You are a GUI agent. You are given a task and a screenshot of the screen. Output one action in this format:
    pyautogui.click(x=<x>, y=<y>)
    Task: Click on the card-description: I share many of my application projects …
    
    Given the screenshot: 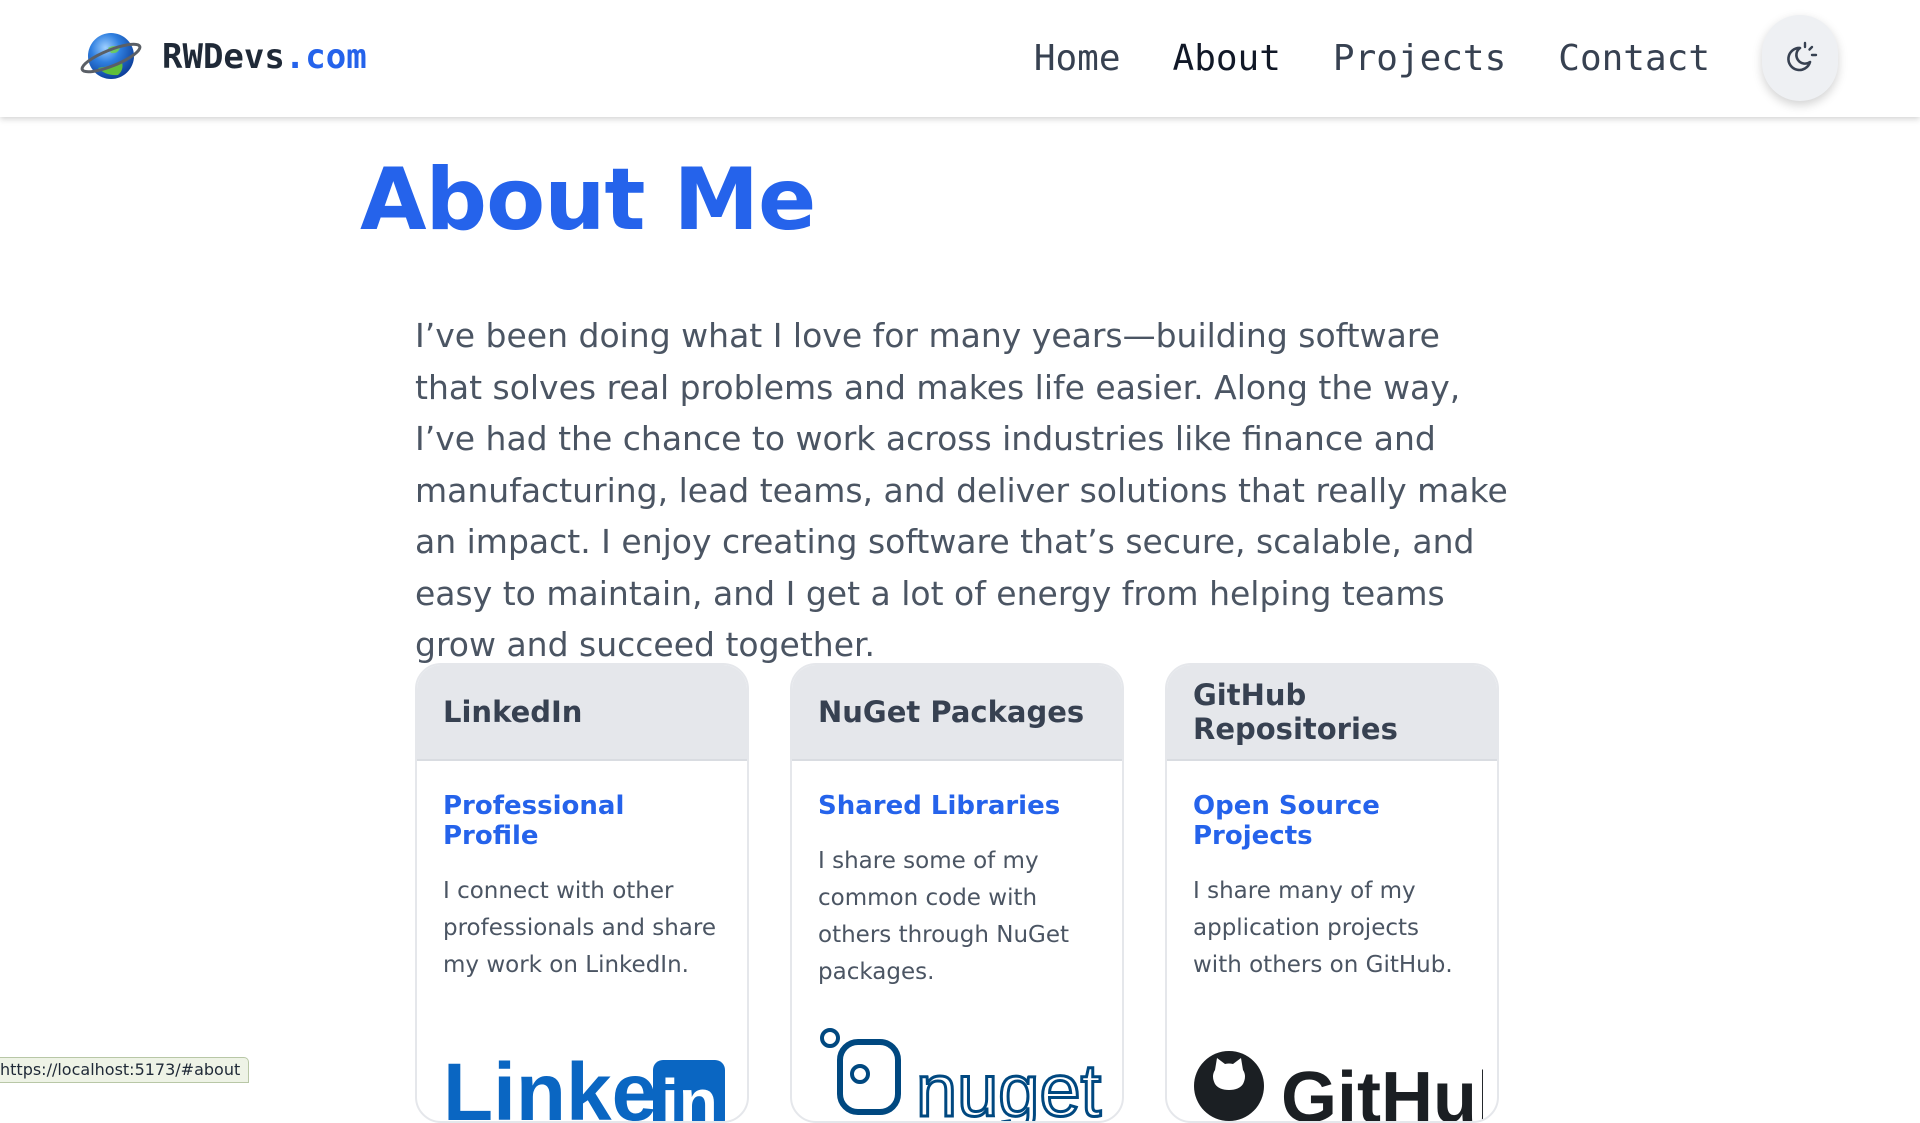 What is the action you would take?
    pyautogui.click(x=1323, y=928)
    